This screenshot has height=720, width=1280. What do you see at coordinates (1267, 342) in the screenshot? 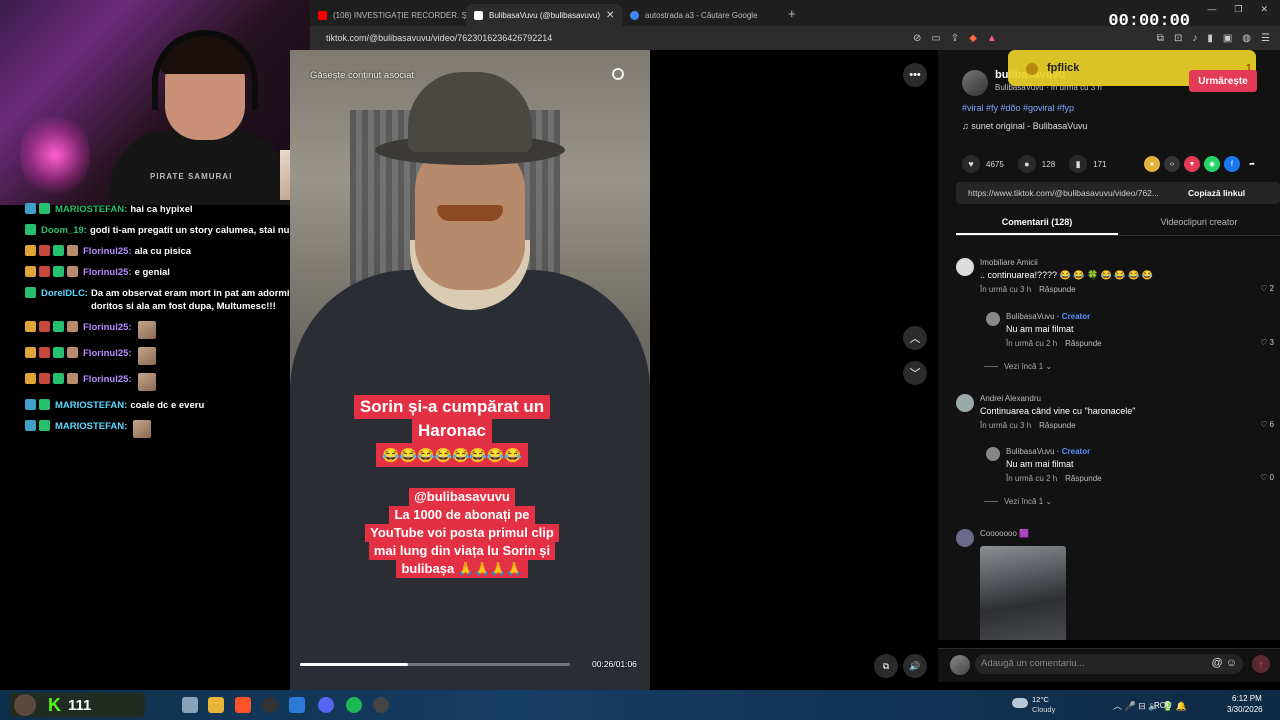
I see `comment-like: ♡ 3` at bounding box center [1267, 342].